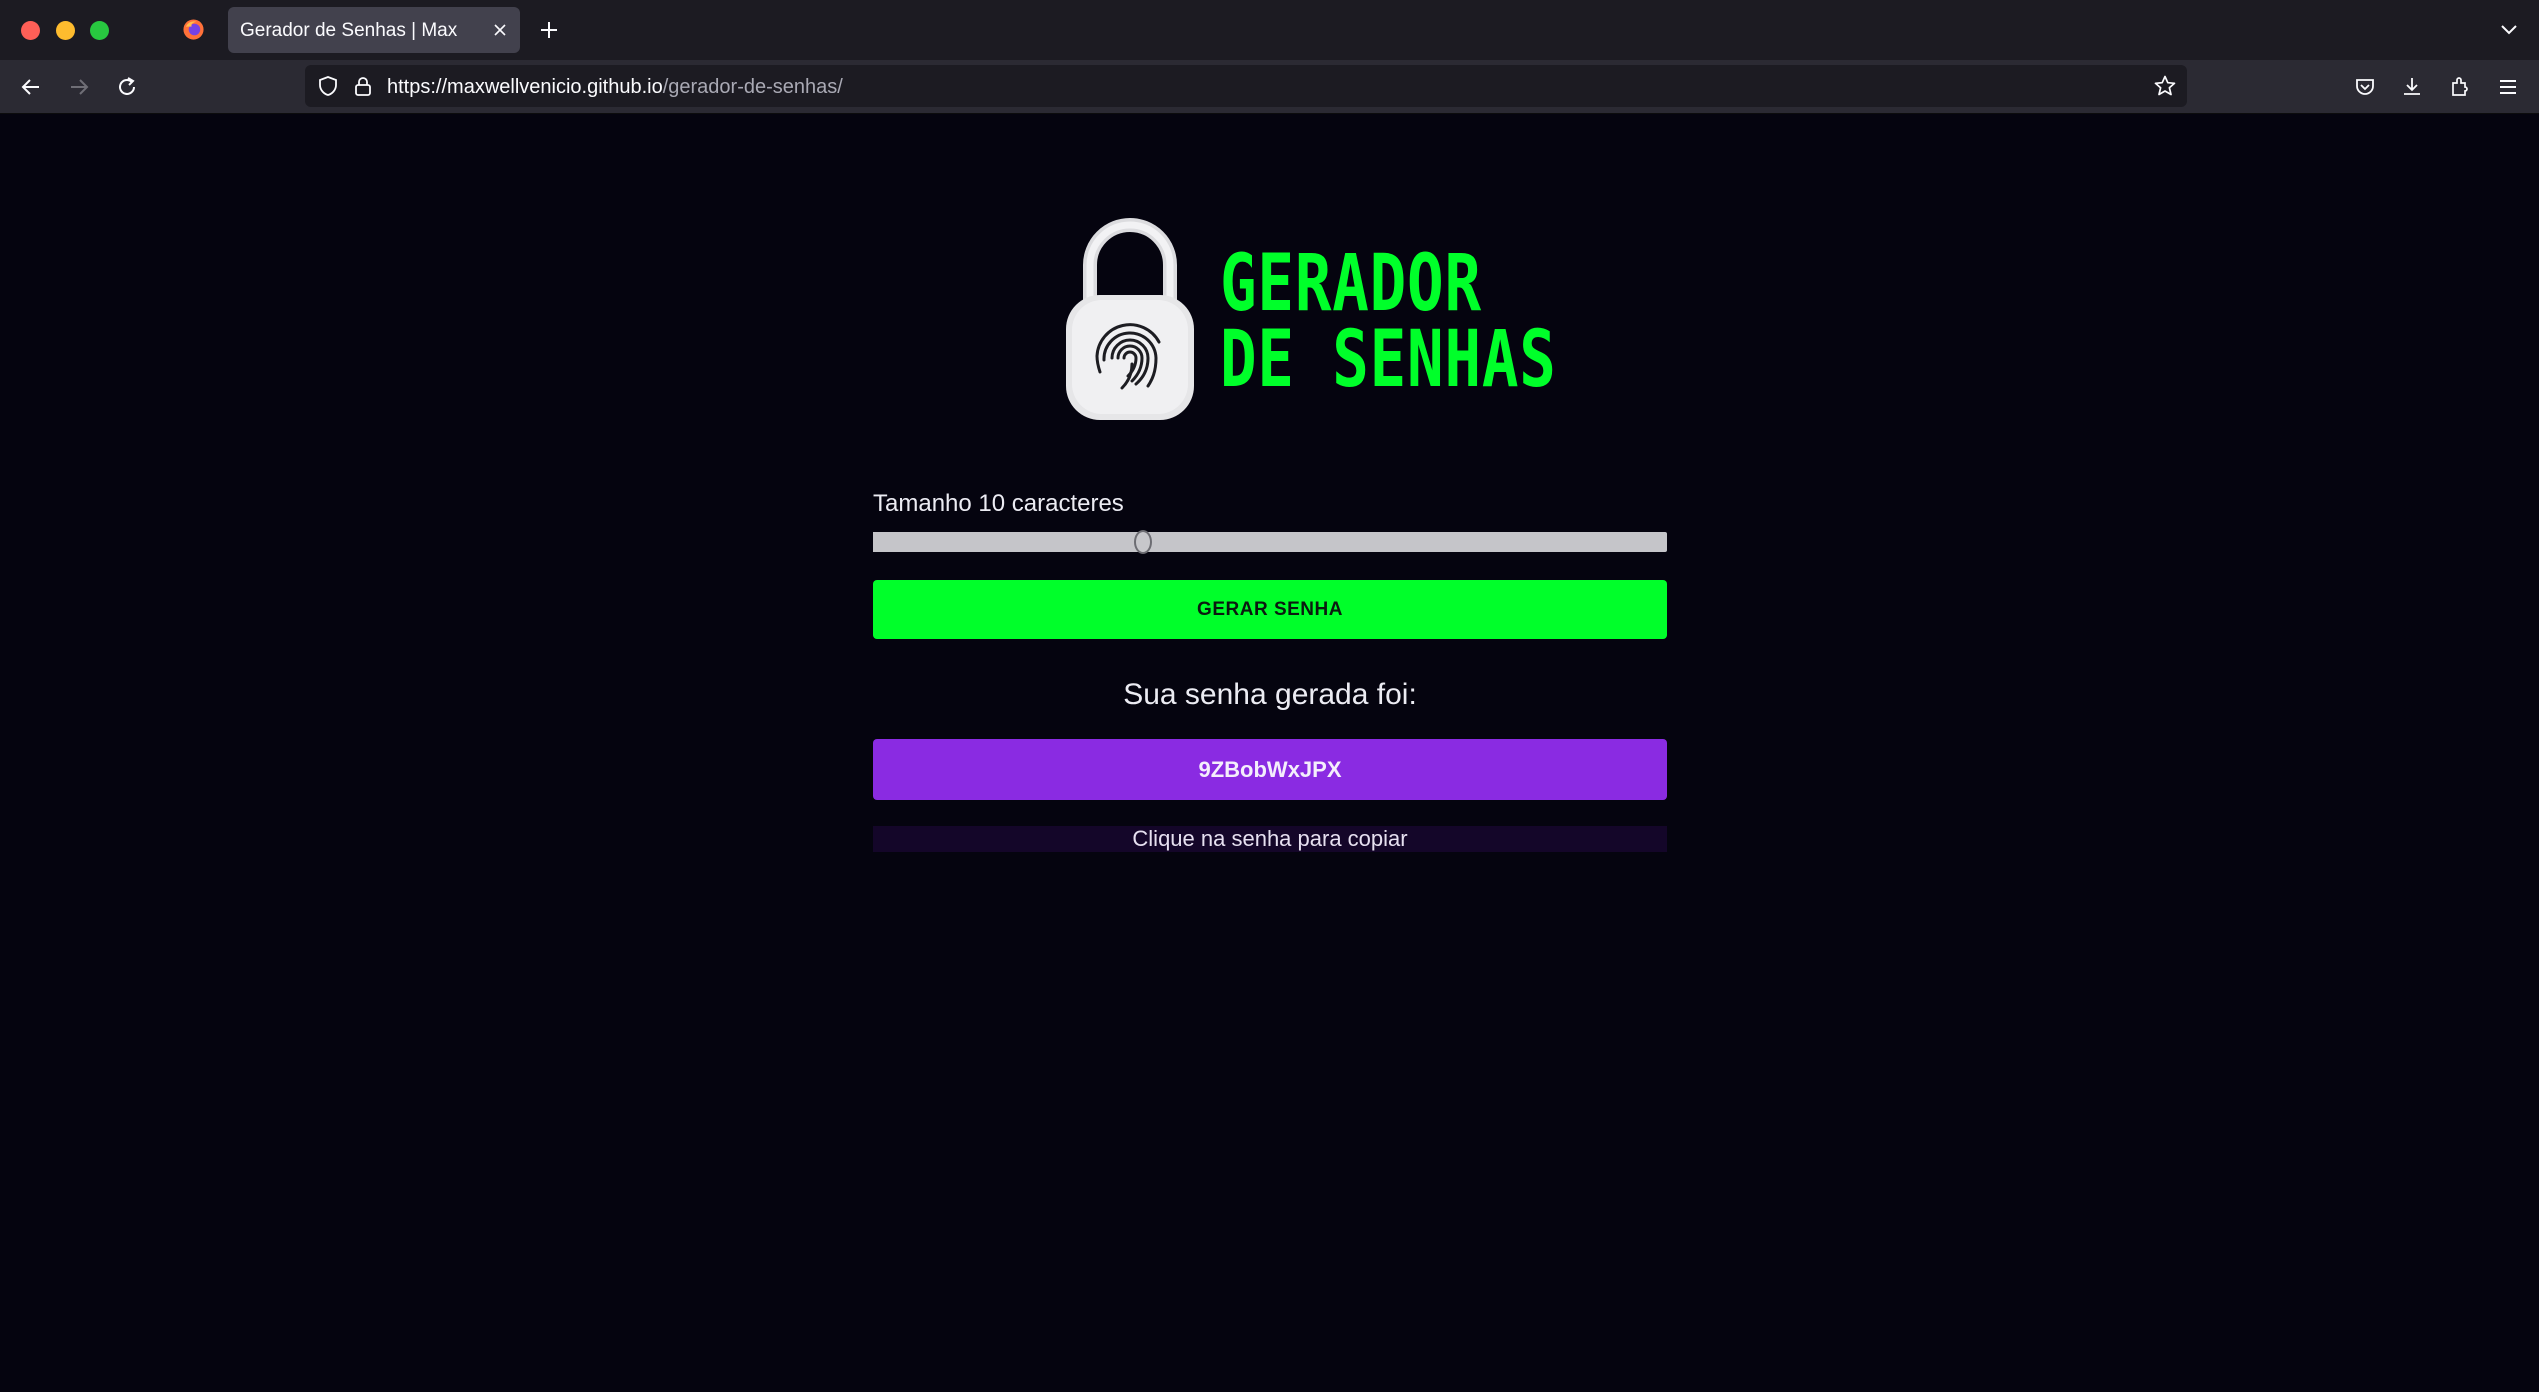  I want to click on url-path: /gerador-de-senhas/, so click(752, 87).